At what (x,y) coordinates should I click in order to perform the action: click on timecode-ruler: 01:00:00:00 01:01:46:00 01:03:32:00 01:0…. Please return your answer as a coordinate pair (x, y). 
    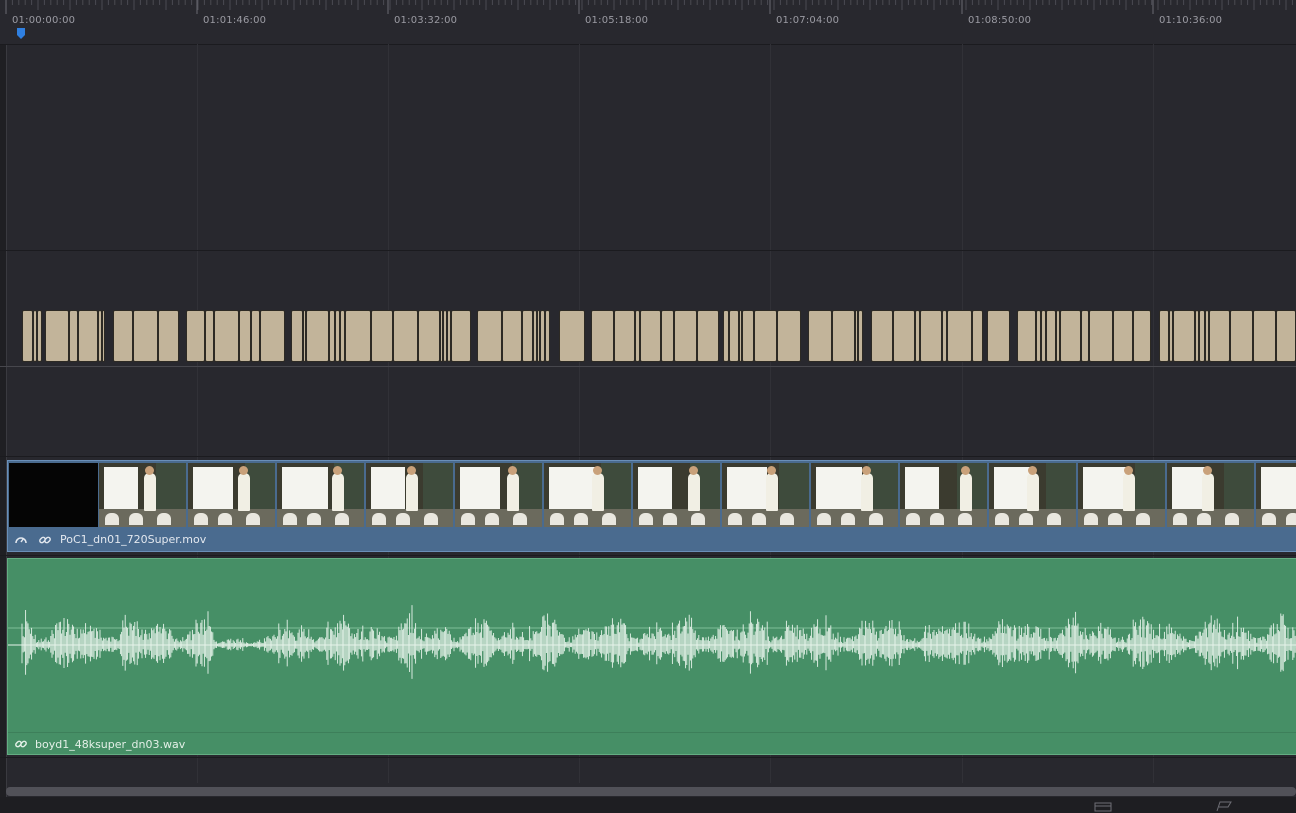
    Looking at the image, I should click on (648, 22).